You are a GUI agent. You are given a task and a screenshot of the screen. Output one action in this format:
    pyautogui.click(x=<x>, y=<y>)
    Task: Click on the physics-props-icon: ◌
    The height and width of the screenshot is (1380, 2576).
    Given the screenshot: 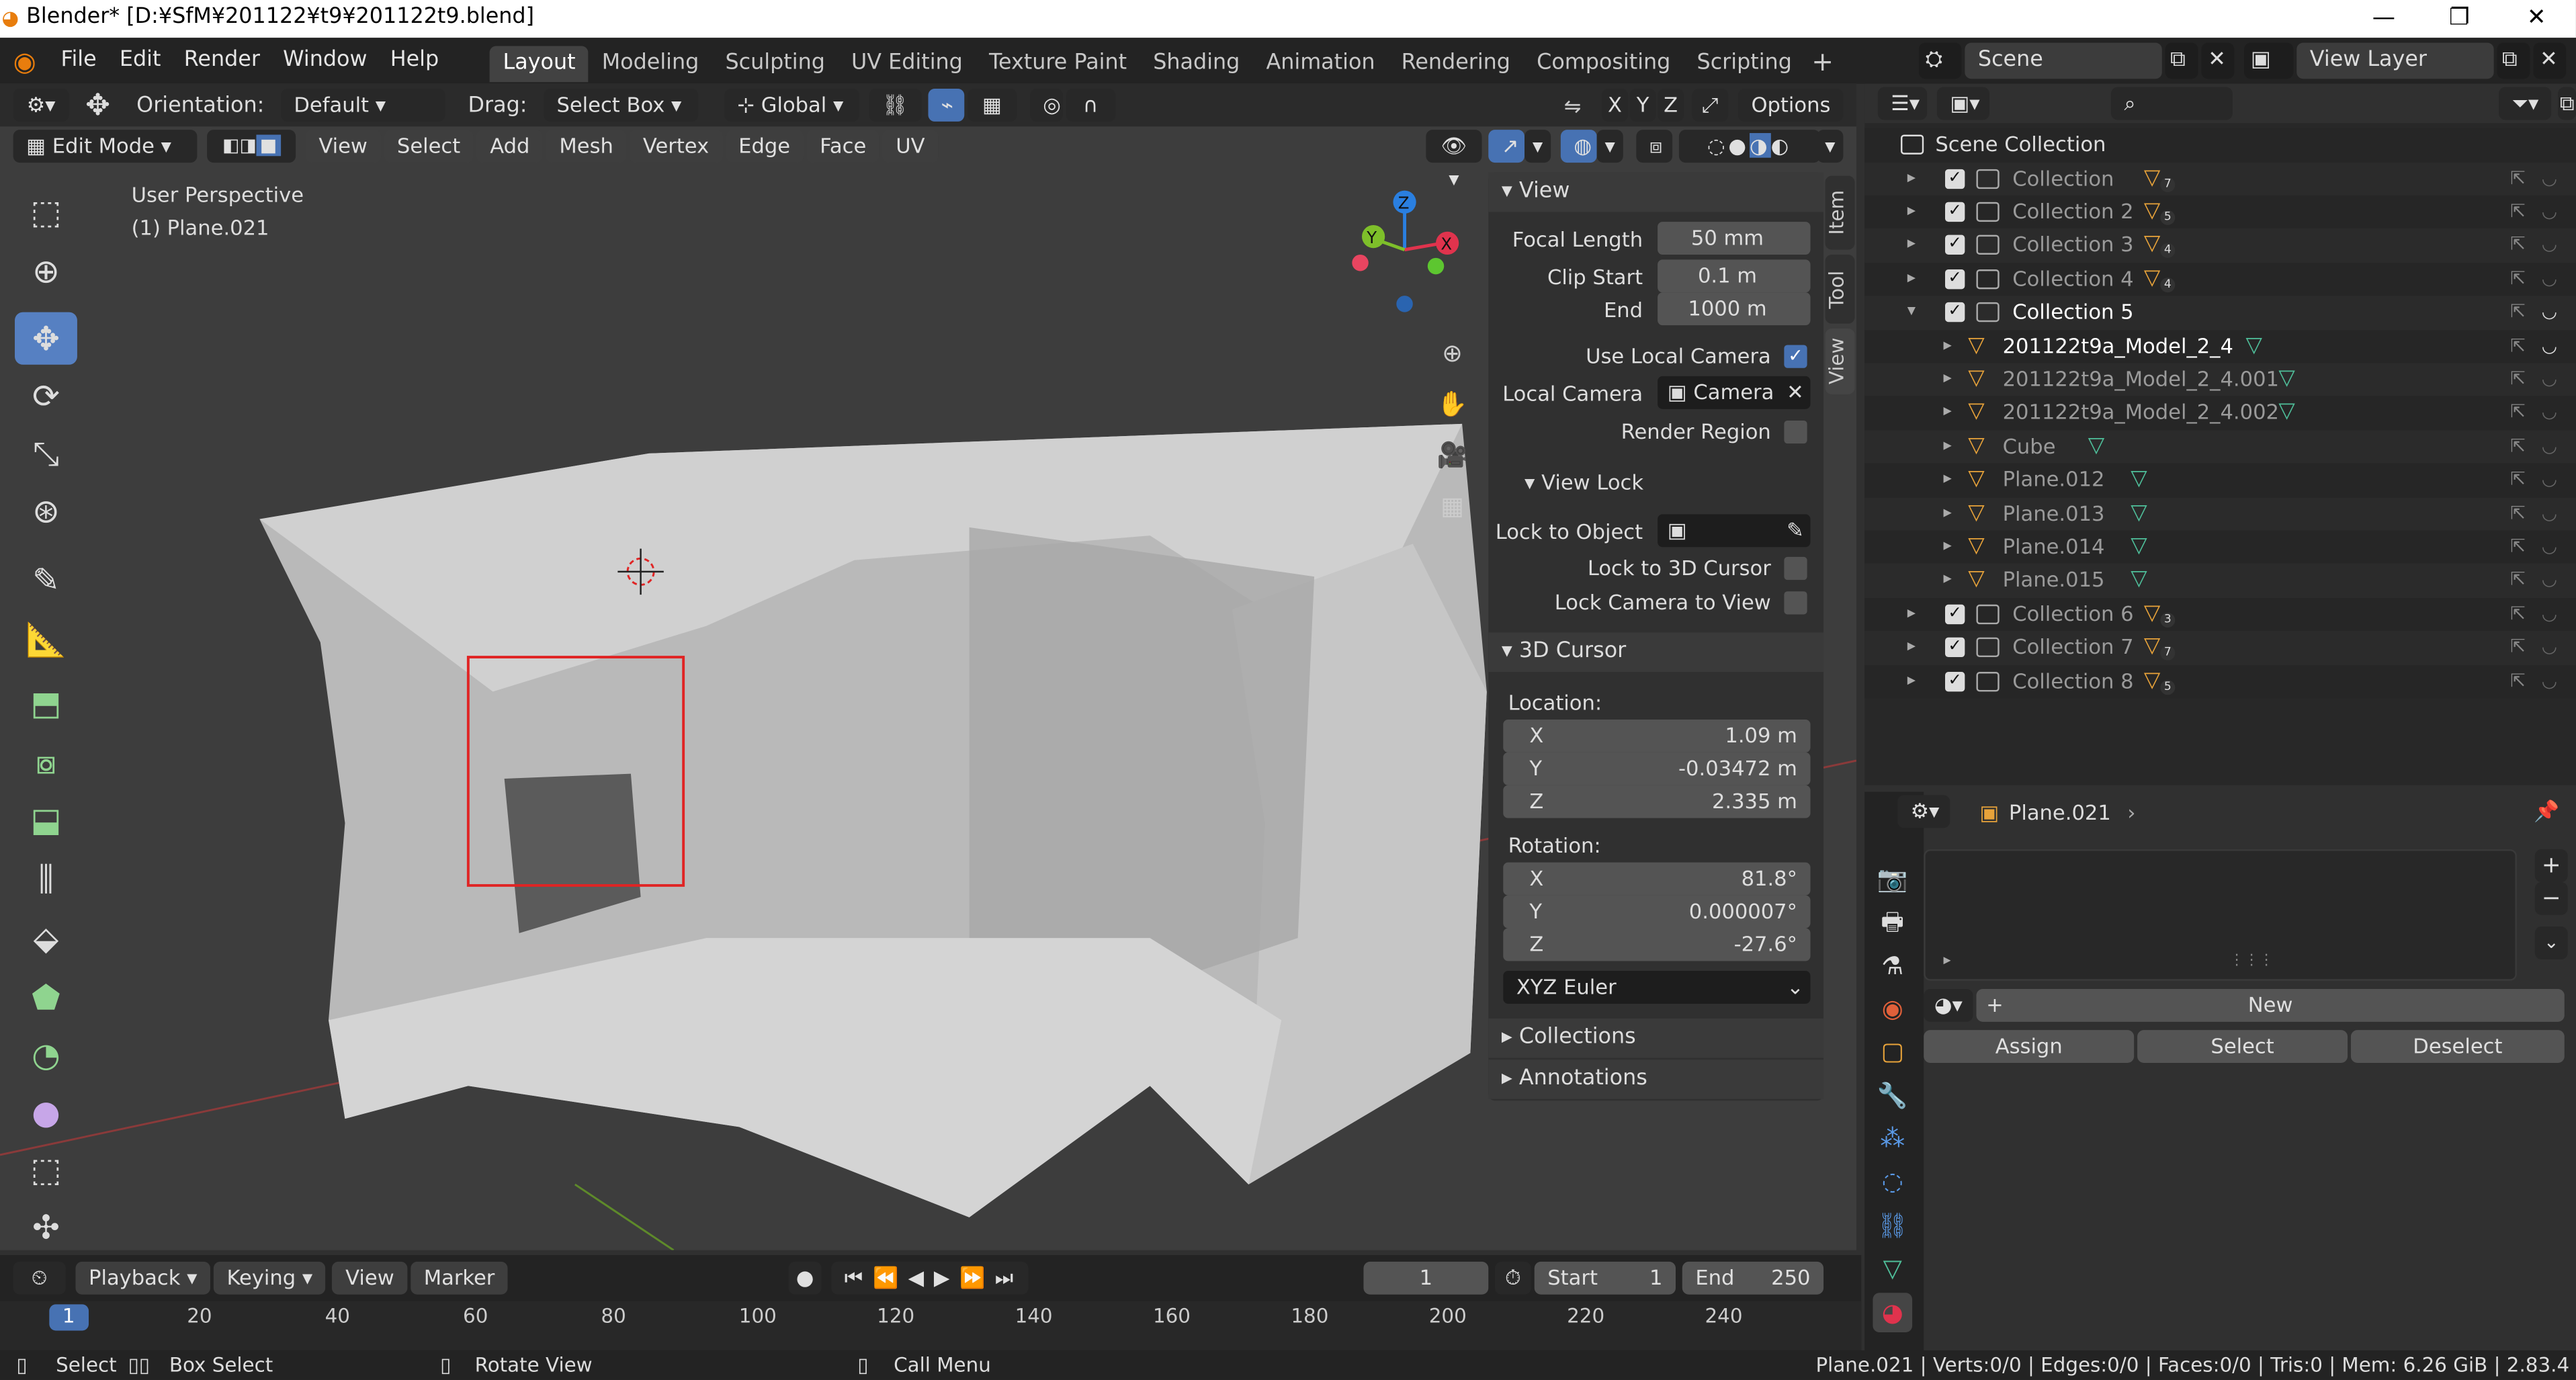 What is the action you would take?
    pyautogui.click(x=1892, y=1181)
    